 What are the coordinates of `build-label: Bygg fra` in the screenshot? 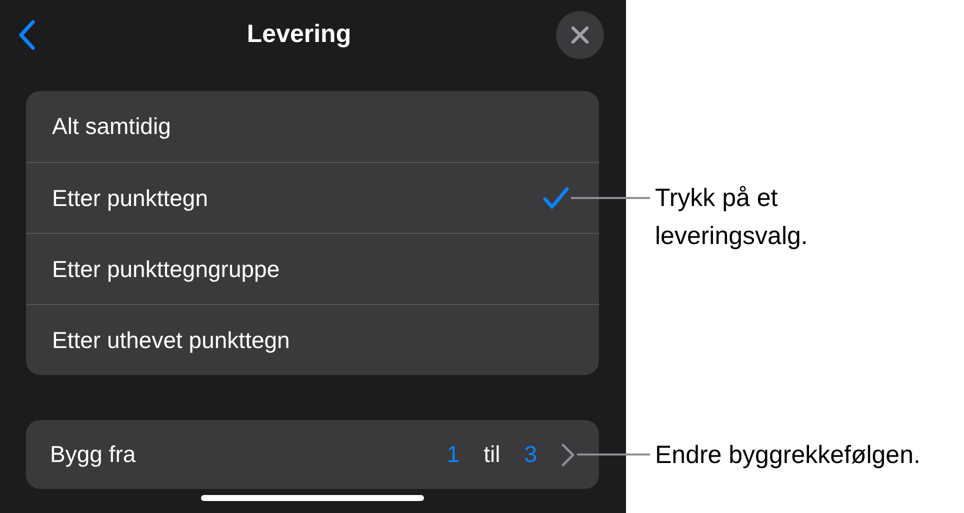 It's located at (93, 455).